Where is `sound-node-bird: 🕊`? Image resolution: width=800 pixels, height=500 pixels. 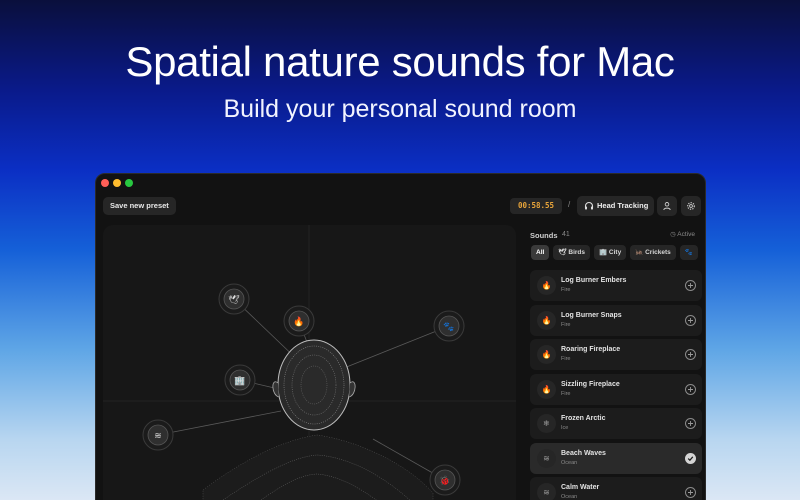 sound-node-bird: 🕊 is located at coordinates (234, 299).